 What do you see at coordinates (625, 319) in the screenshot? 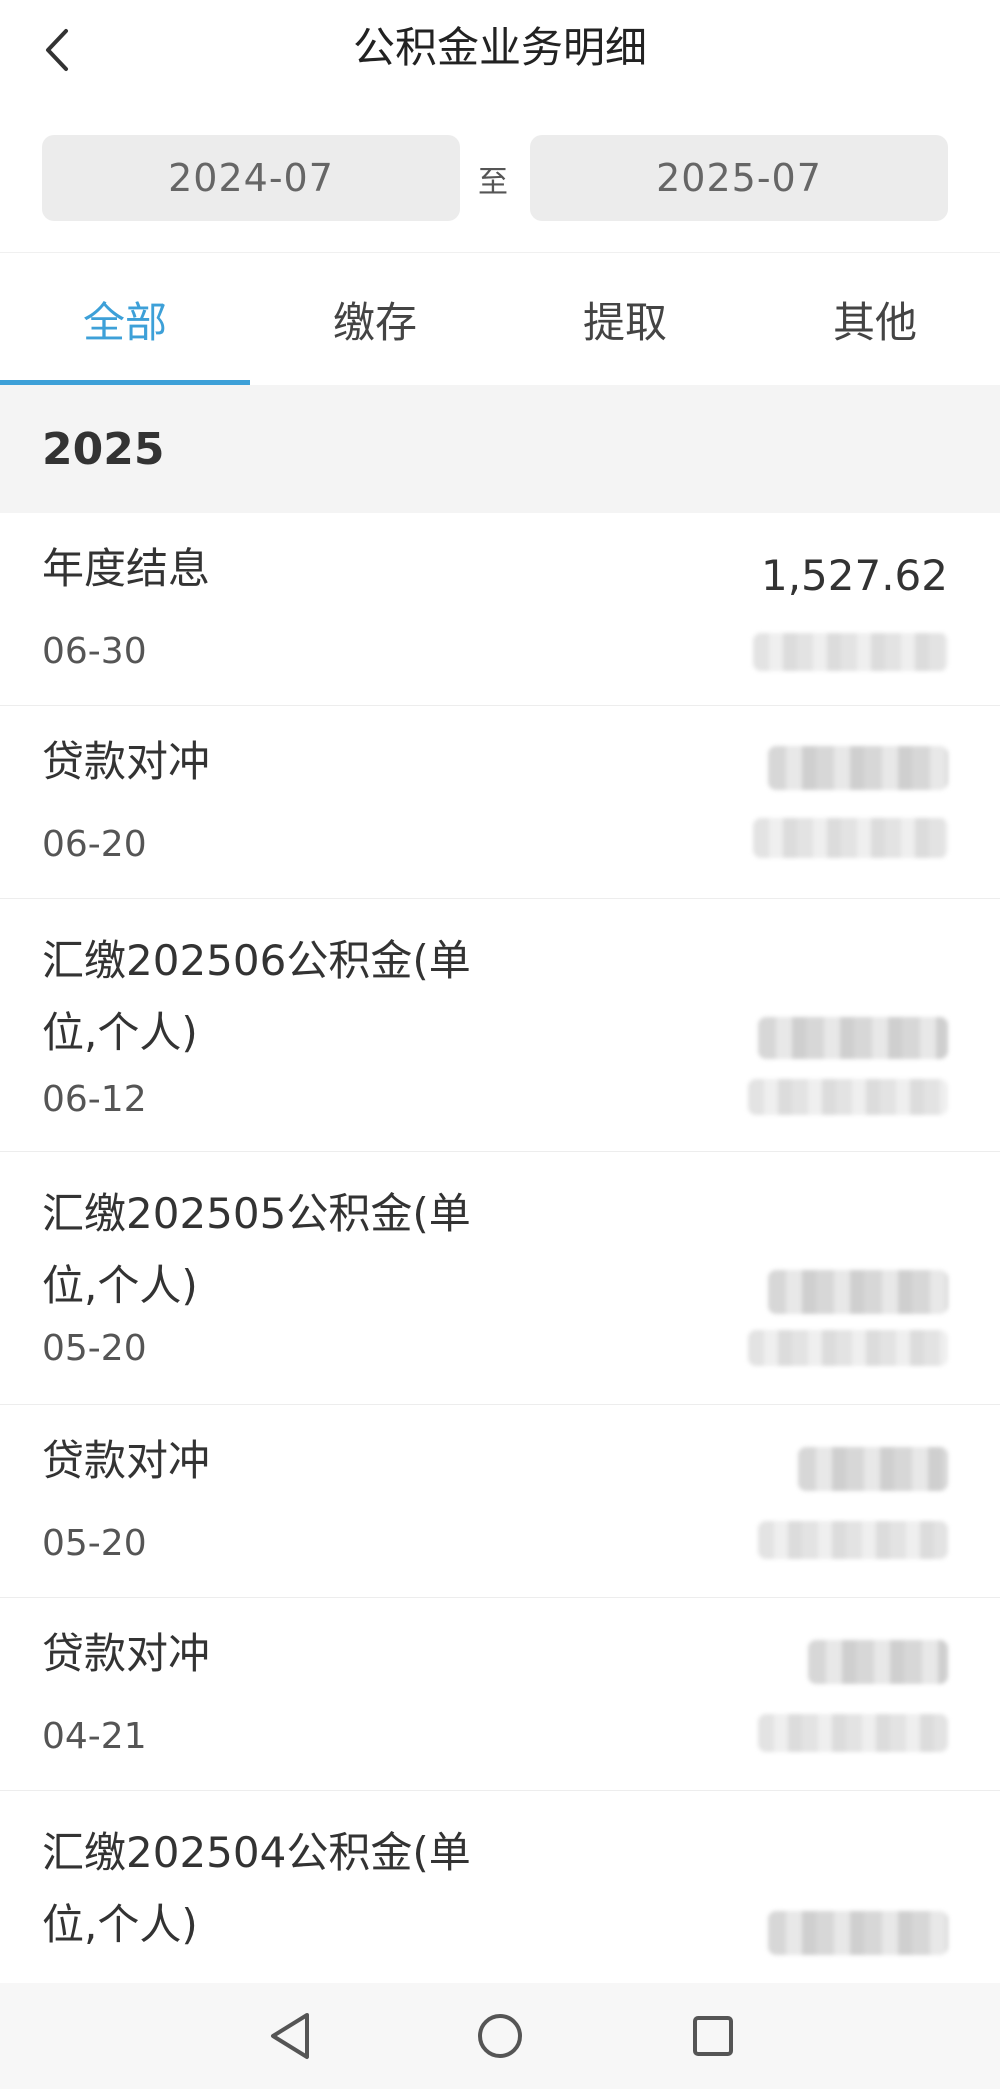
I see `tab-withdraw: 提取` at bounding box center [625, 319].